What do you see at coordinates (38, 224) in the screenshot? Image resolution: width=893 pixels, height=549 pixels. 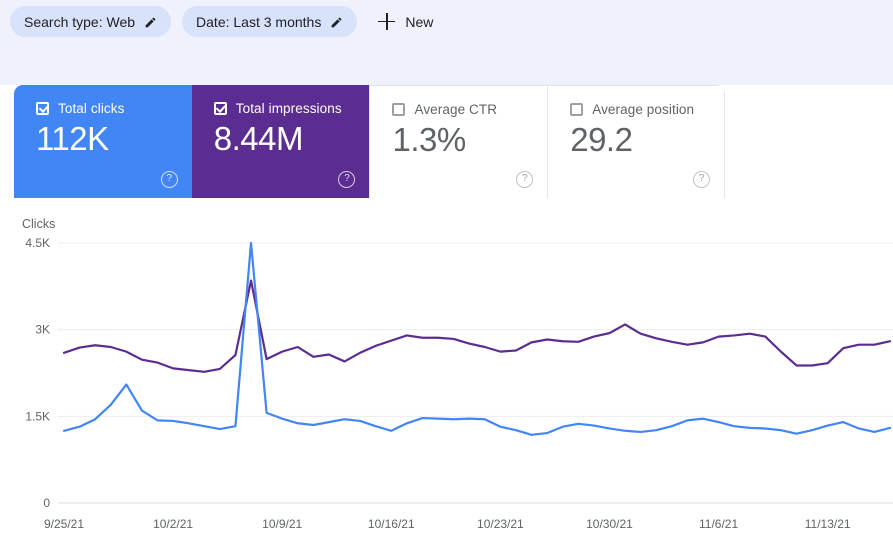 I see `chart-y-axis-title: Clicks` at bounding box center [38, 224].